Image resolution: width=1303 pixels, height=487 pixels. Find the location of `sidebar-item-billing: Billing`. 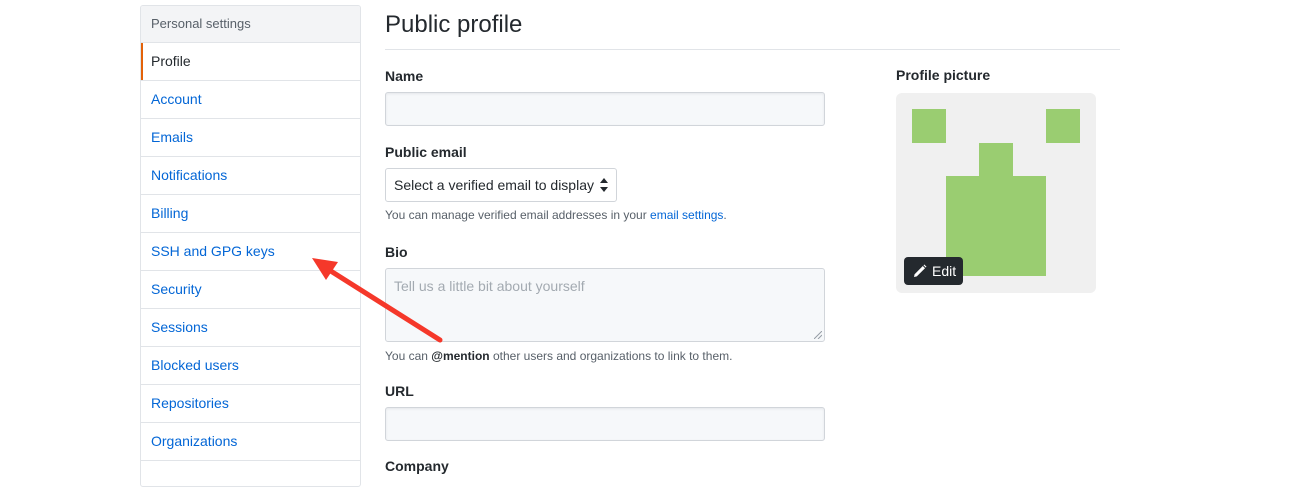

sidebar-item-billing: Billing is located at coordinates (250, 214).